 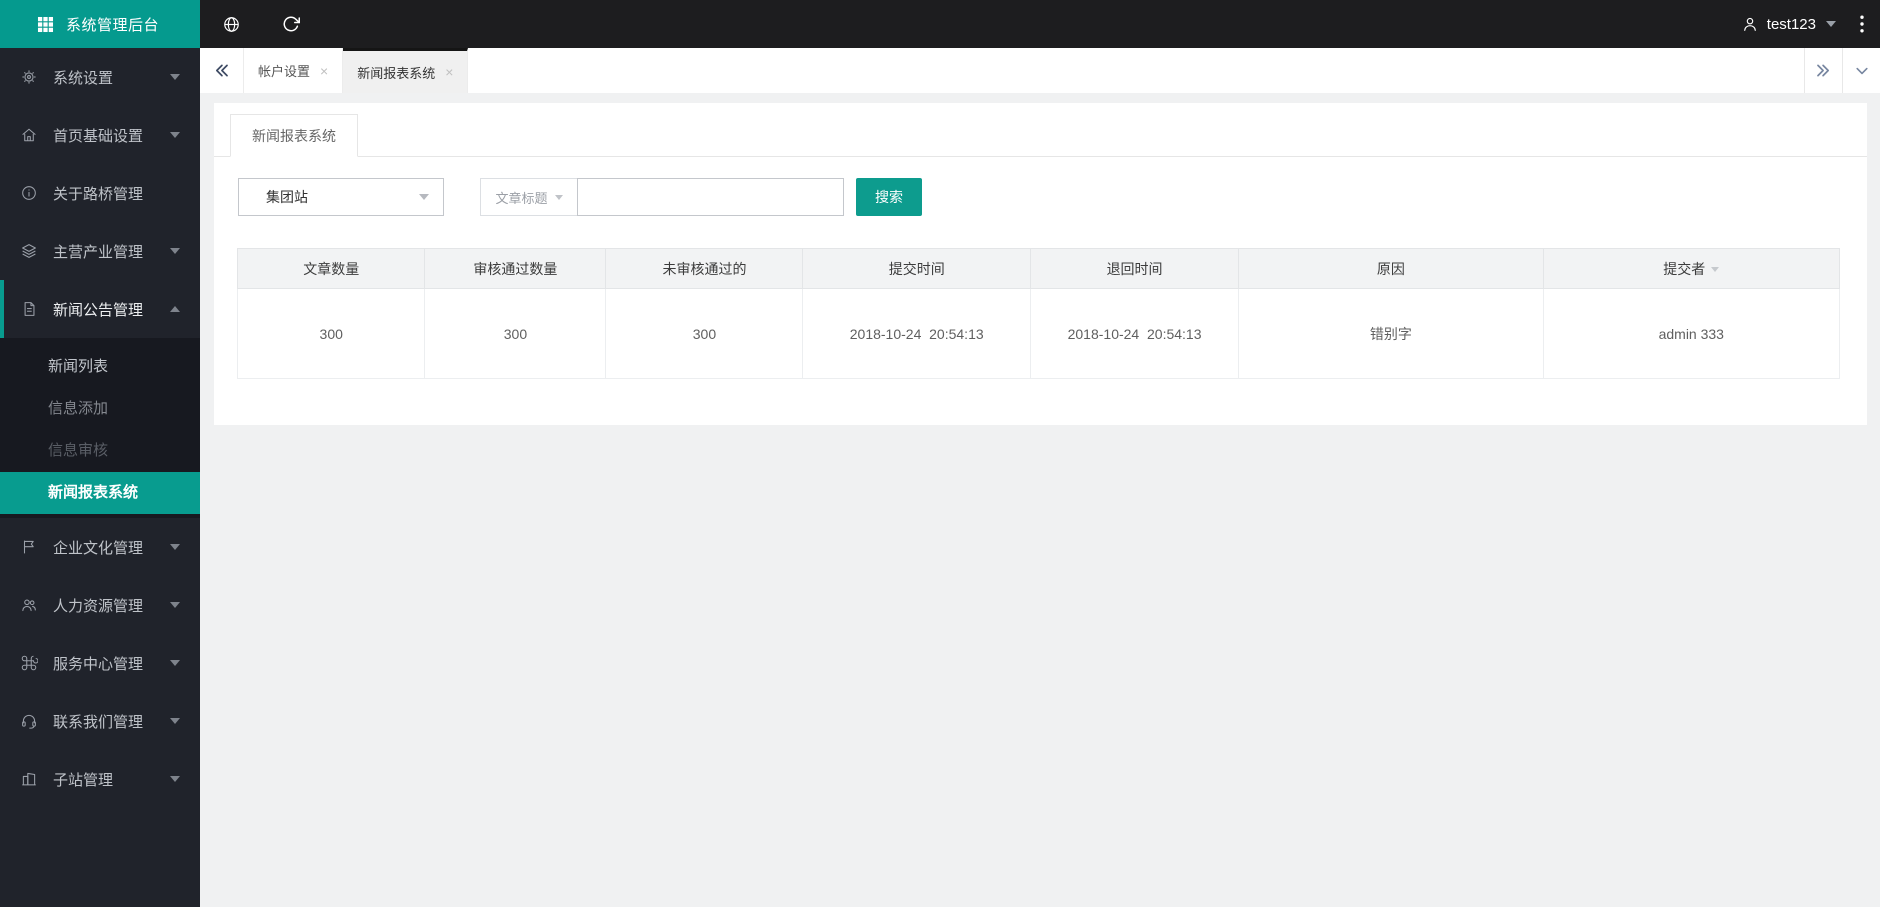 I want to click on tab-label: 帐户设置, so click(x=284, y=71).